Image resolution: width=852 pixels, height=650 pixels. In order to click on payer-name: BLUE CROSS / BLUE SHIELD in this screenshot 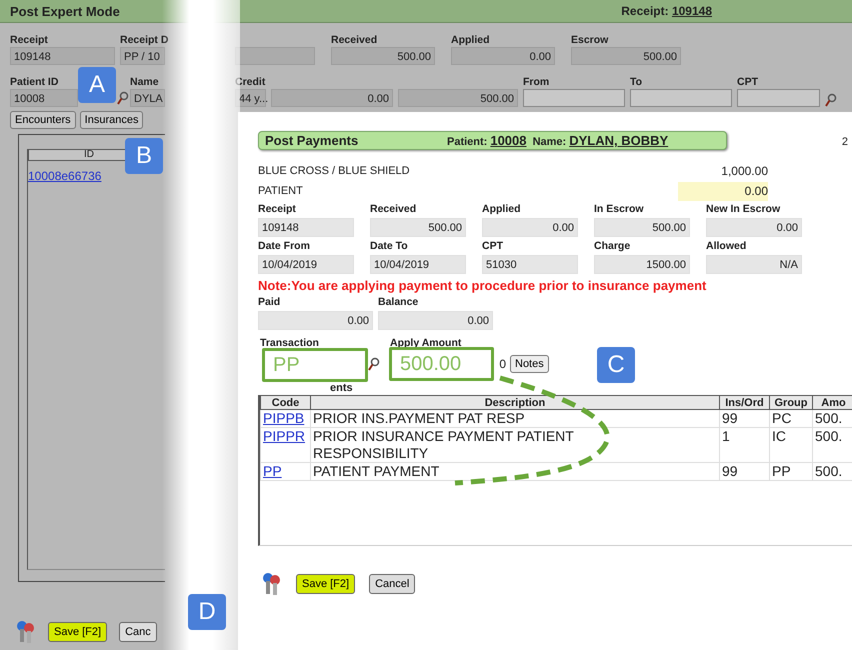, I will do `click(334, 171)`.